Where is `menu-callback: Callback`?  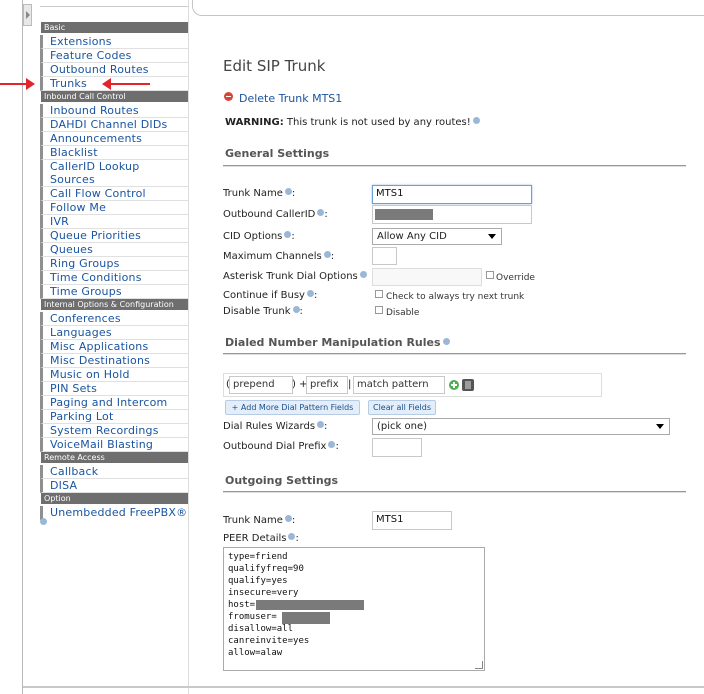 menu-callback: Callback is located at coordinates (114, 472).